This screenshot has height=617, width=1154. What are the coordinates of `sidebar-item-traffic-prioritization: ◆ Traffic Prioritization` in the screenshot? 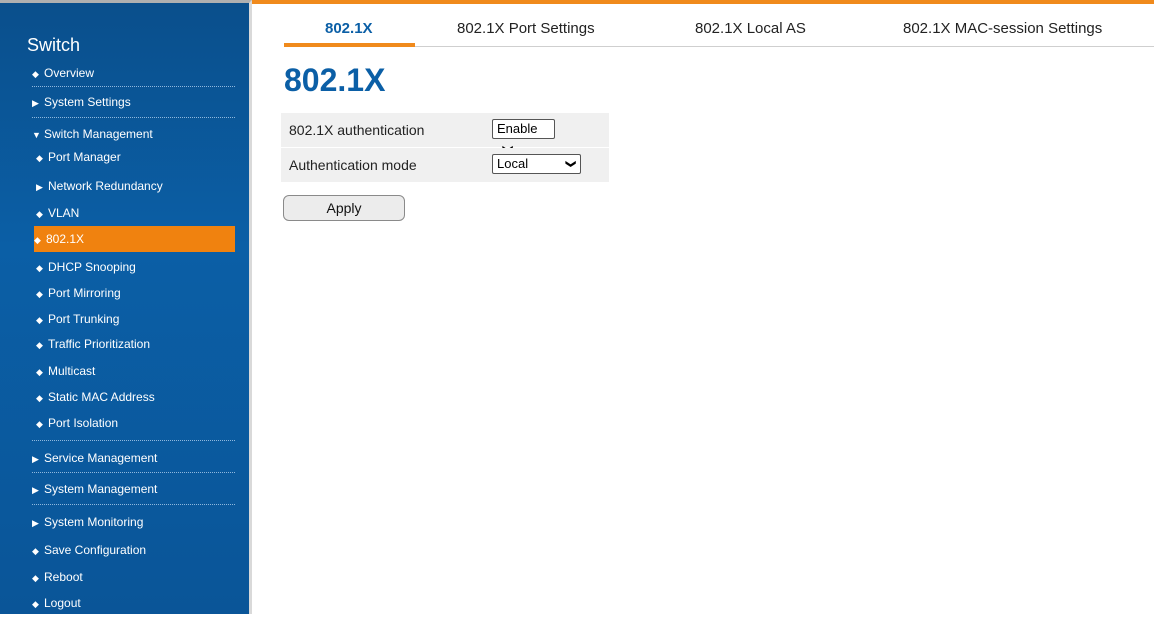 It's located at (137, 344).